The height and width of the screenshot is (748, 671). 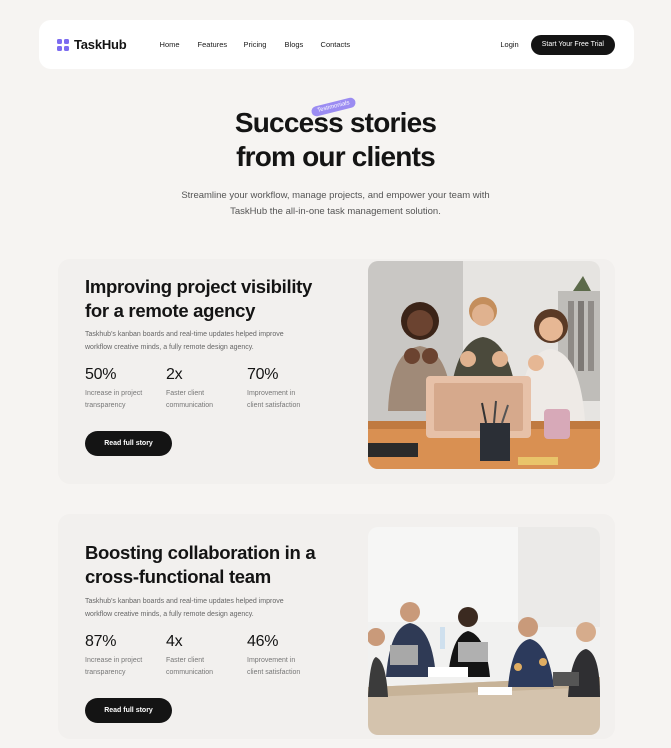 What do you see at coordinates (303, 44) in the screenshot?
I see `nav-link-blogs: Blogs` at bounding box center [303, 44].